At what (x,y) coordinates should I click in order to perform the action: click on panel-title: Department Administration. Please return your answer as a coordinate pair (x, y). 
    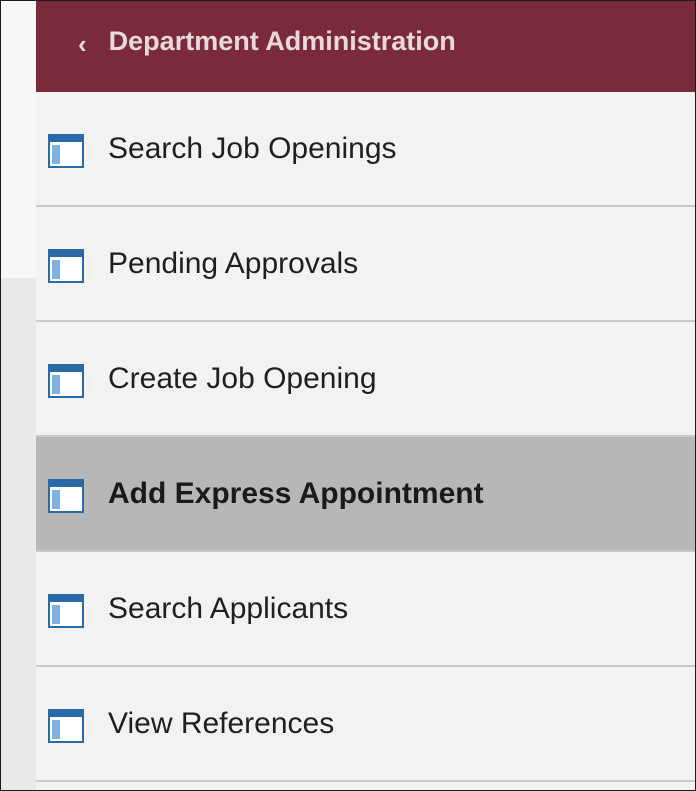
    Looking at the image, I should click on (282, 41).